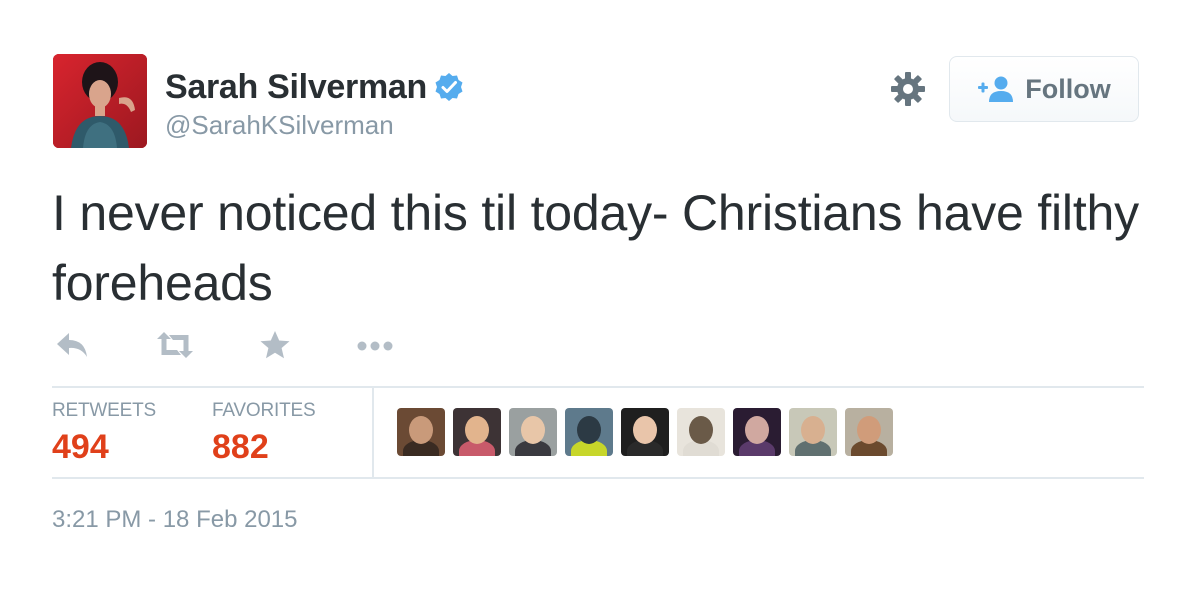 The height and width of the screenshot is (596, 1200). Describe the element at coordinates (908, 89) in the screenshot. I see `gear-icon` at that location.